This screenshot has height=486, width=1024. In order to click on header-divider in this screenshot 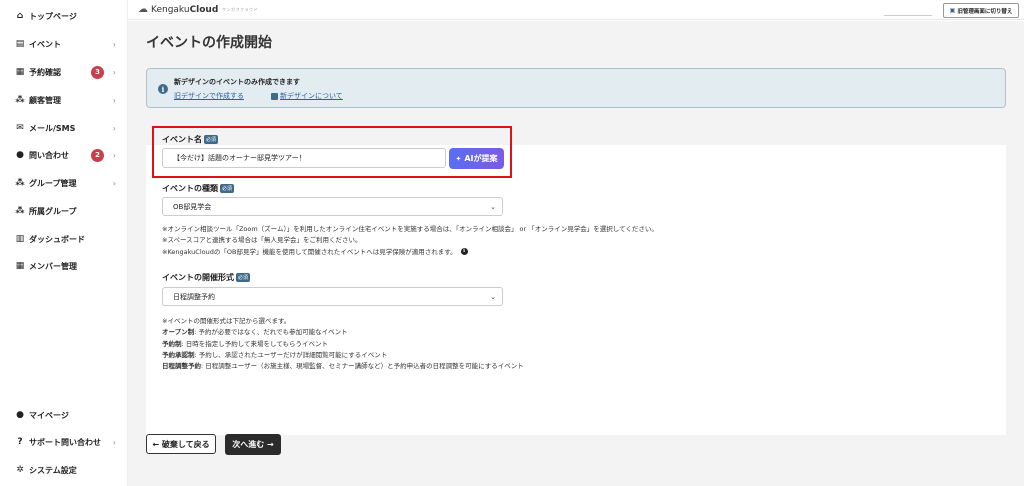, I will do `click(908, 15)`.